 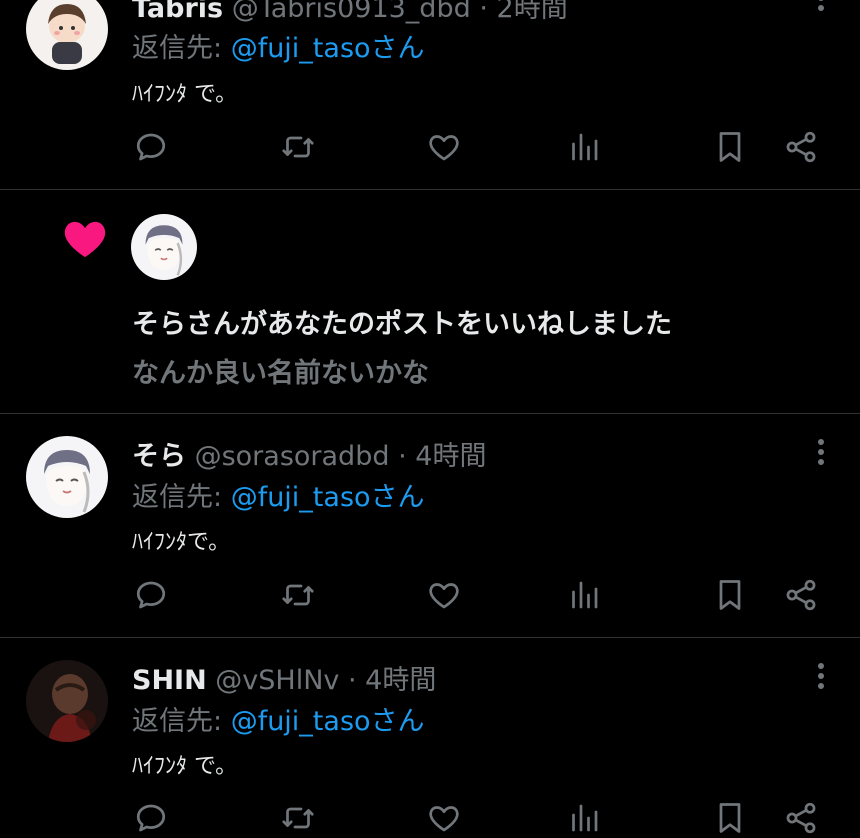 What do you see at coordinates (351, 12) in the screenshot?
I see `user-handle: @Tabris0913_dbd` at bounding box center [351, 12].